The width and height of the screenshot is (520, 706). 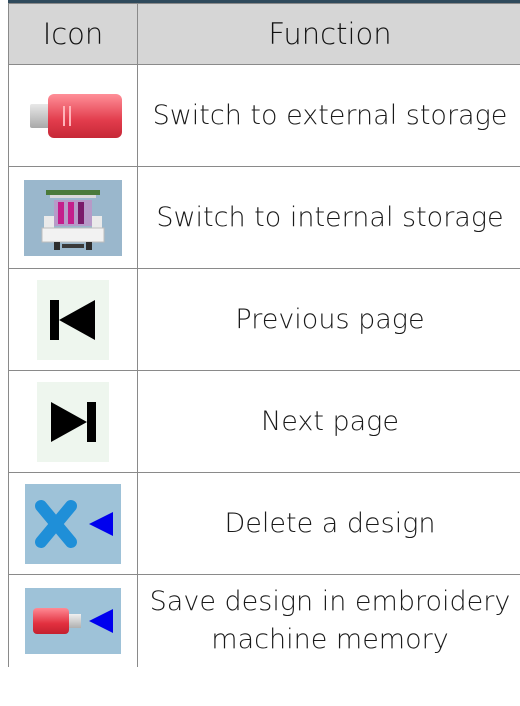 I want to click on embroidery-machine-icon, so click(x=73, y=217).